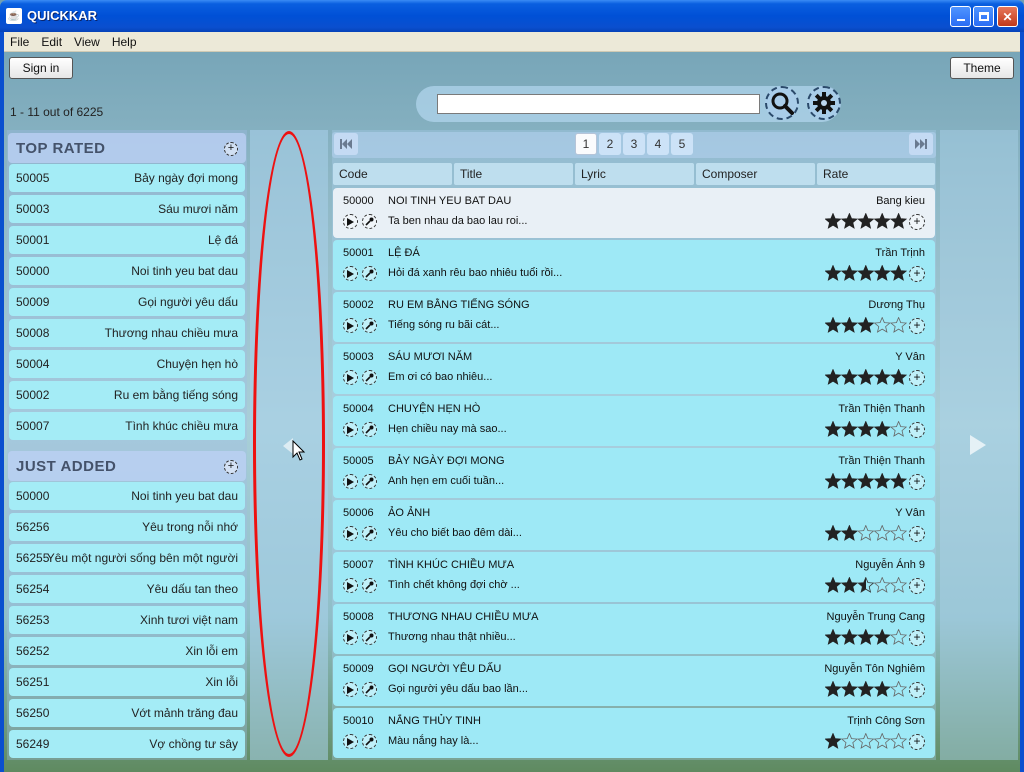 The width and height of the screenshot is (1024, 772). Describe the element at coordinates (127, 527) in the screenshot. I see `side-list-item: 56256 Yêu trong nỗi nhớ` at that location.